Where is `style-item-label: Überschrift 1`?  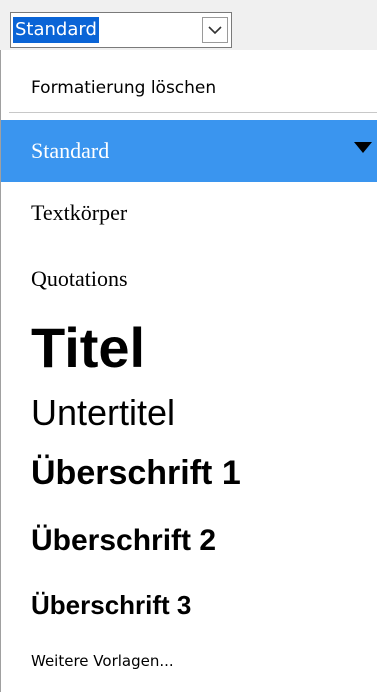
style-item-label: Überschrift 1 is located at coordinates (136, 473).